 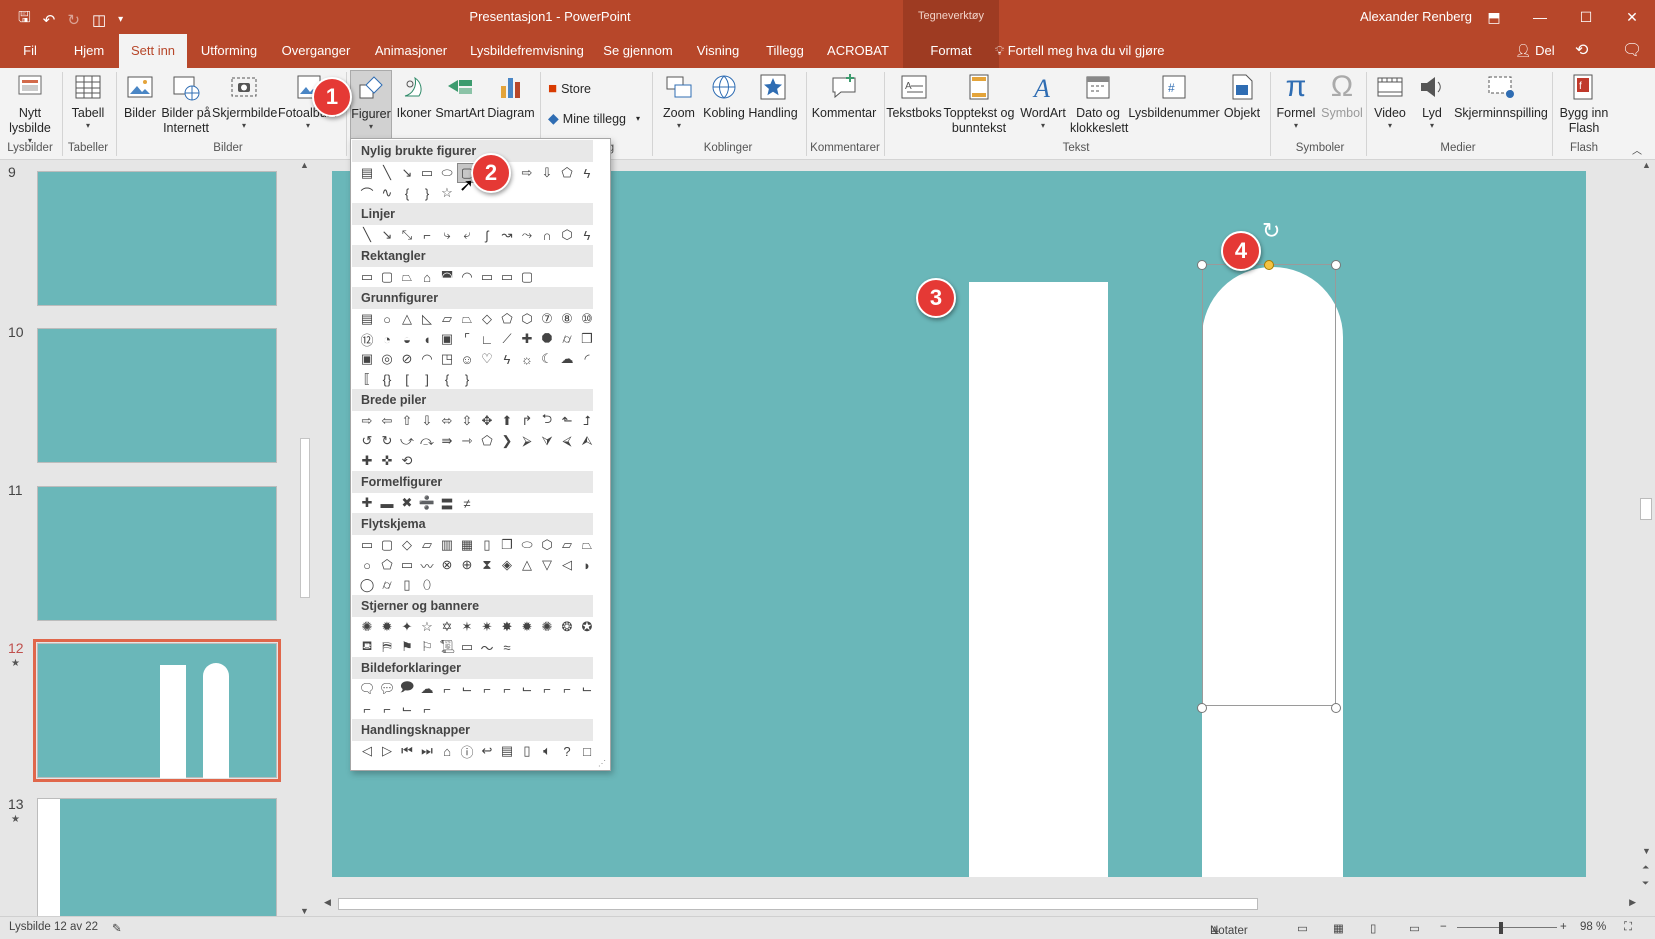 I want to click on online-pictures-button: Bilder på Internett, so click(x=186, y=104).